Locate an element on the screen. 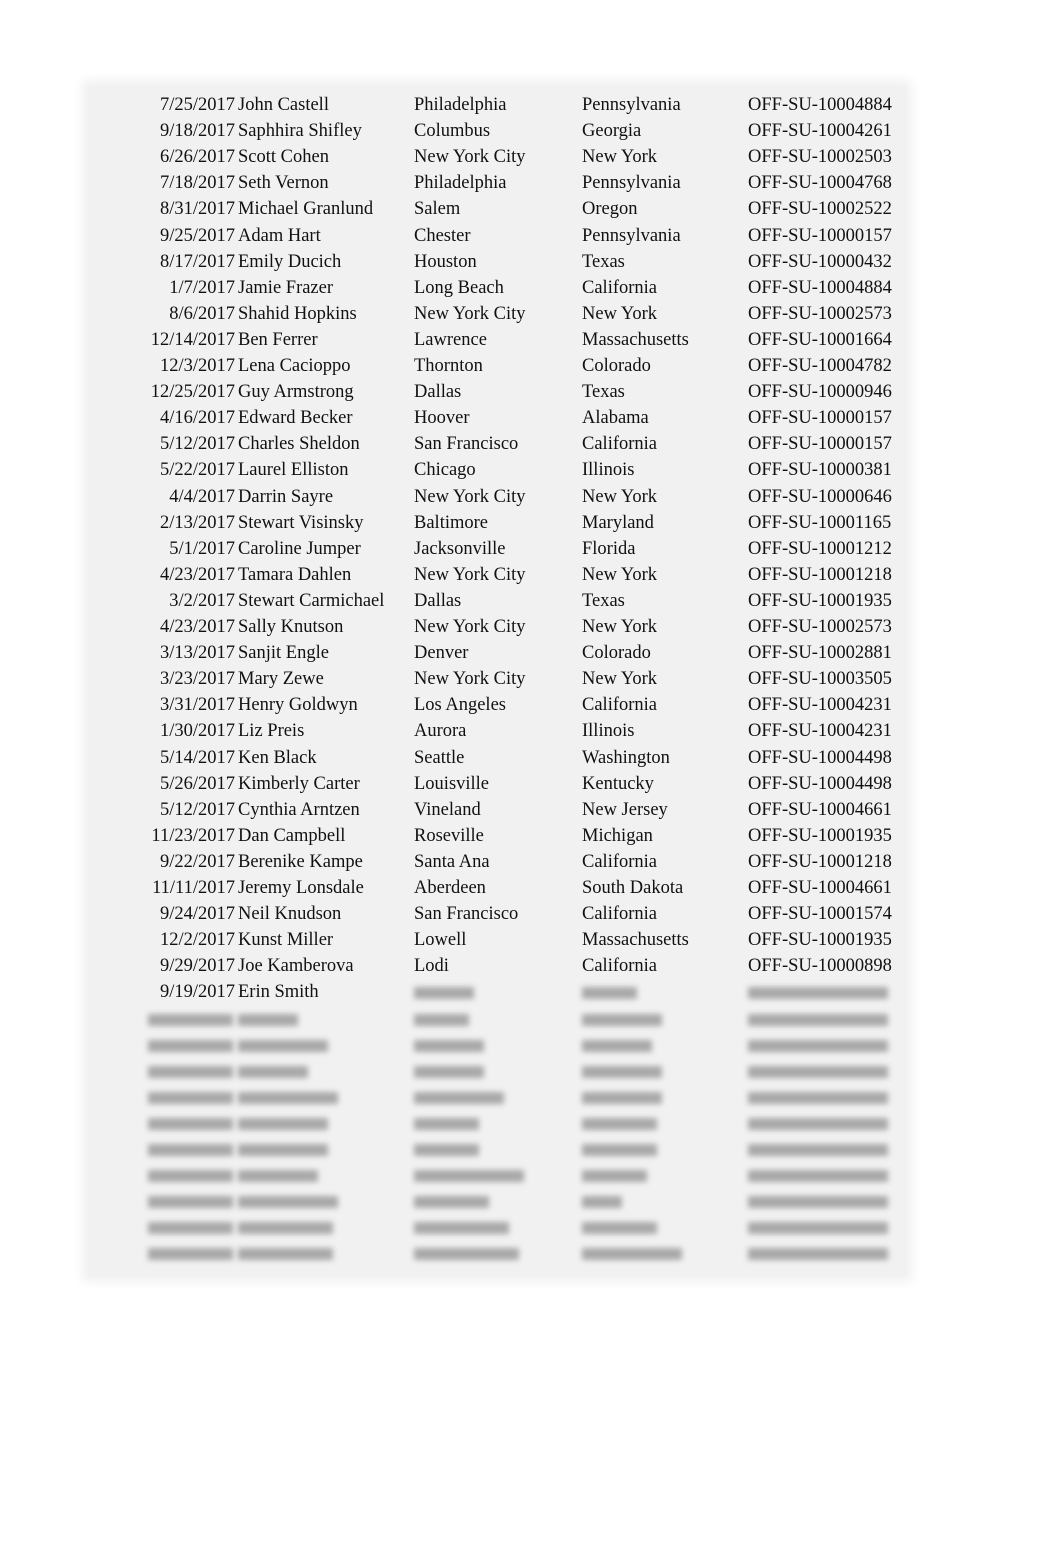 This screenshot has height=1561, width=1062. order-date-cell: 5/1/2017 is located at coordinates (202, 548).